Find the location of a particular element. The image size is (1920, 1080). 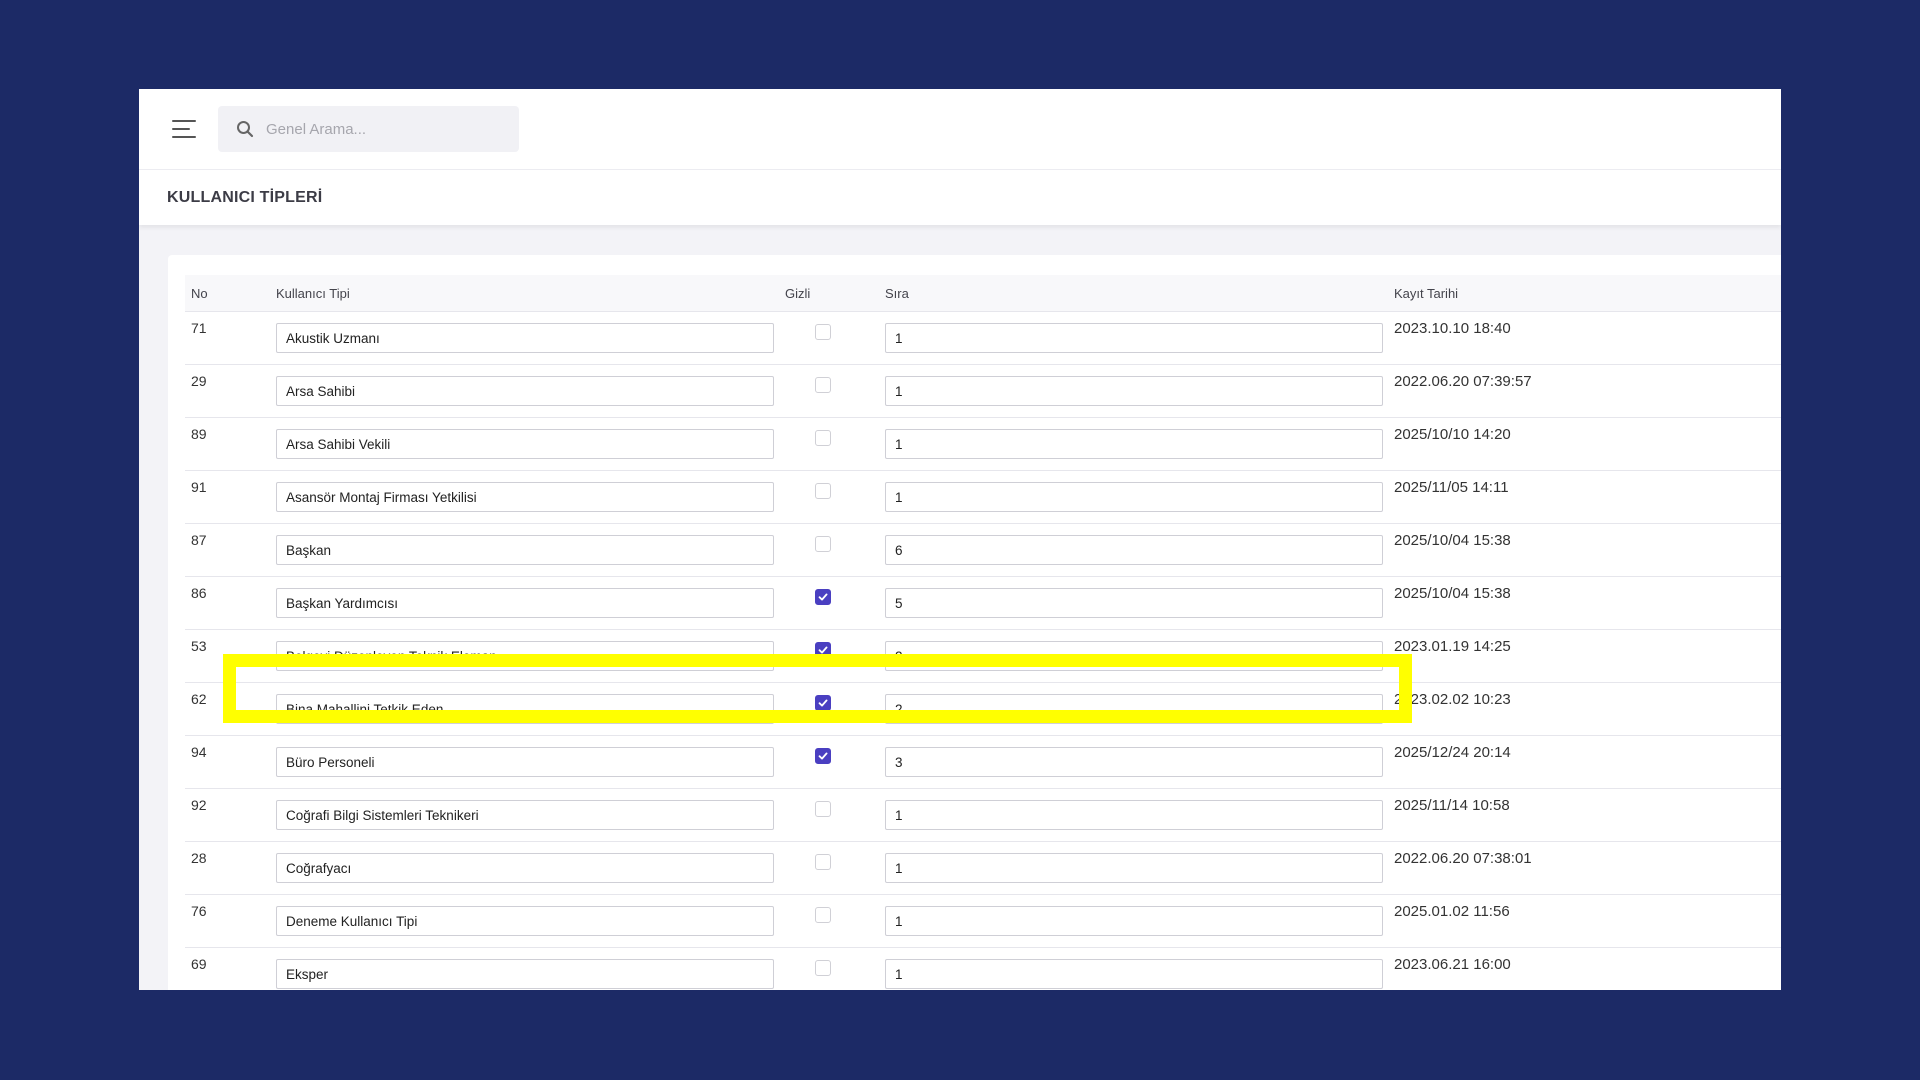

row-date: 2025/12/24 20:14 is located at coordinates (1584, 762).